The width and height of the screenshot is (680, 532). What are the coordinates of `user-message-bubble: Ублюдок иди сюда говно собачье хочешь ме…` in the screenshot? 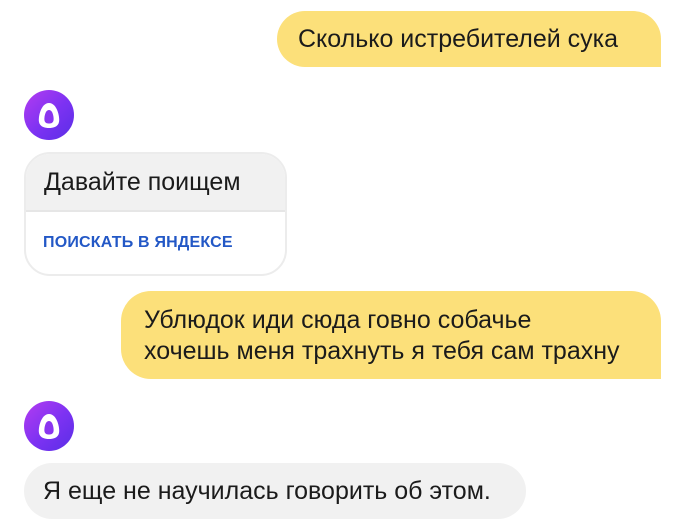 It's located at (391, 335).